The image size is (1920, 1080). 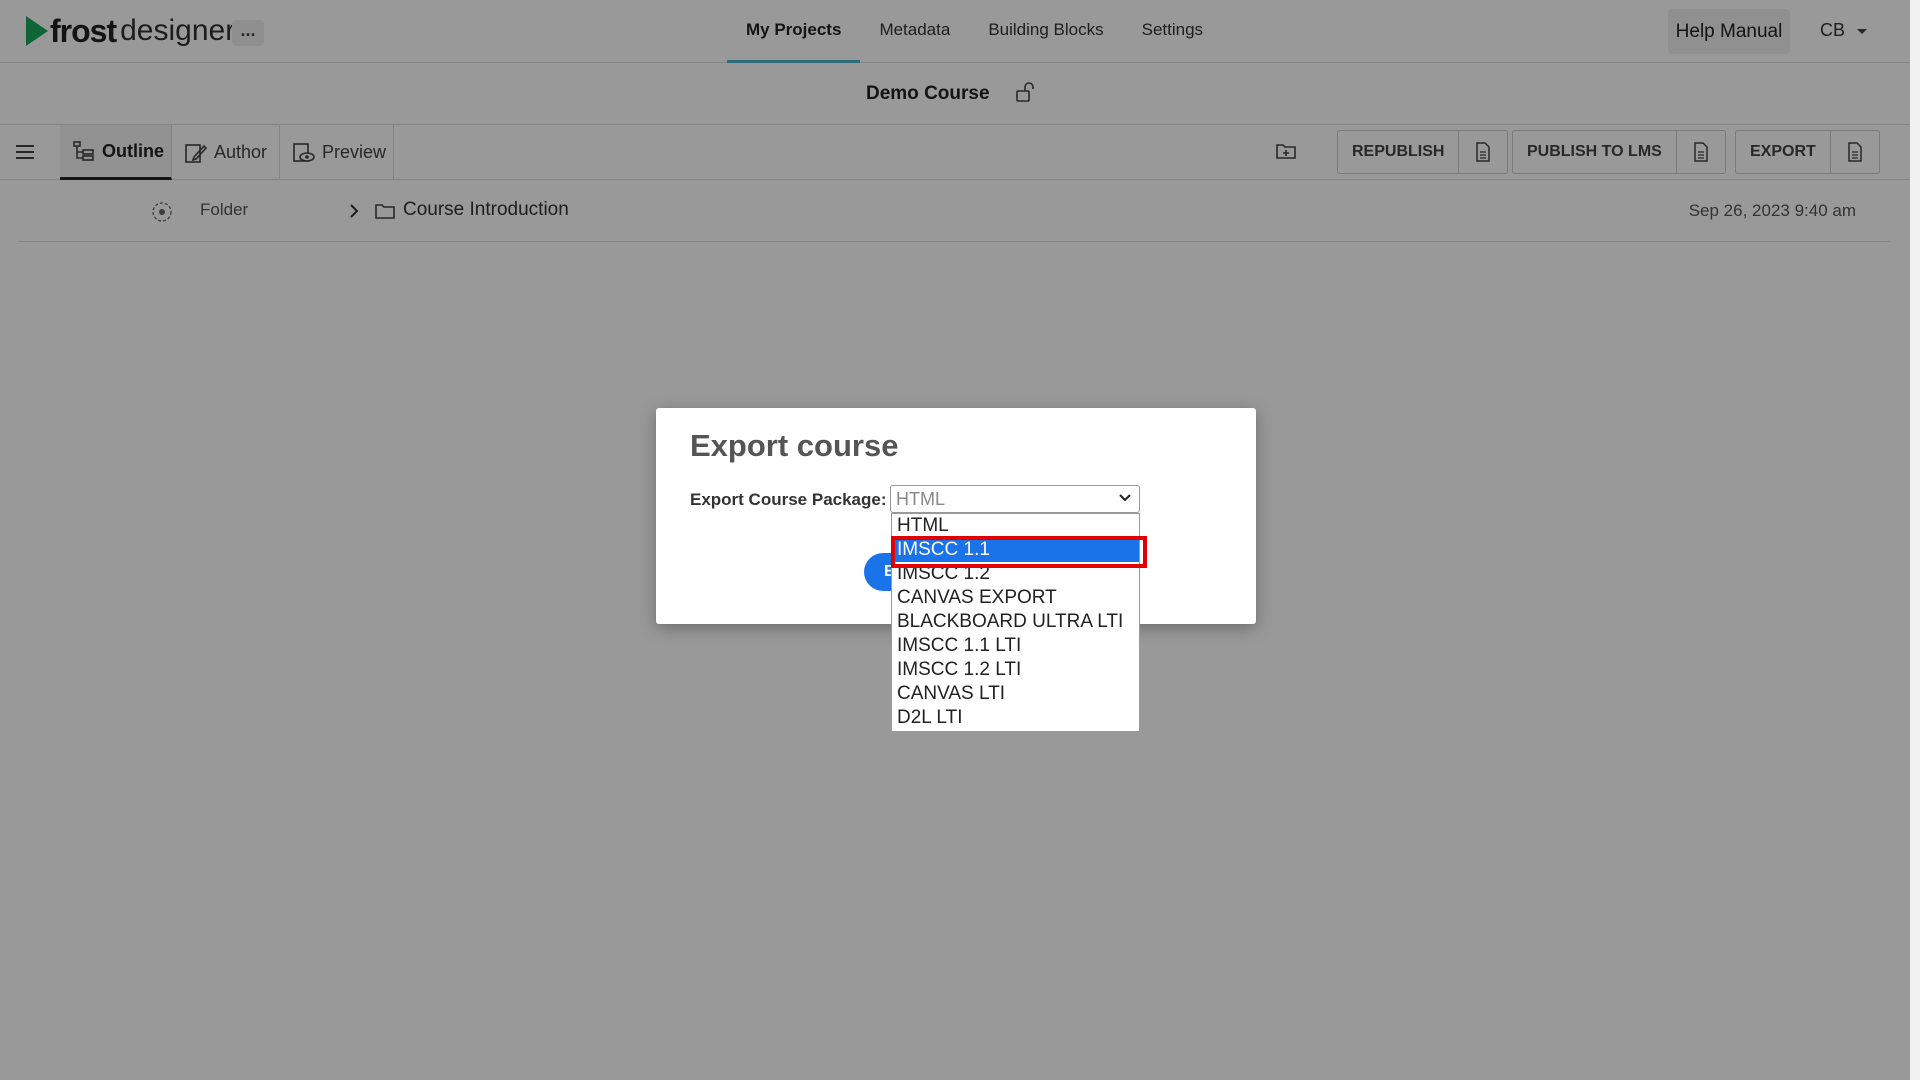 I want to click on option-canvas-export: CANVAS EXPORT, so click(x=1015, y=598).